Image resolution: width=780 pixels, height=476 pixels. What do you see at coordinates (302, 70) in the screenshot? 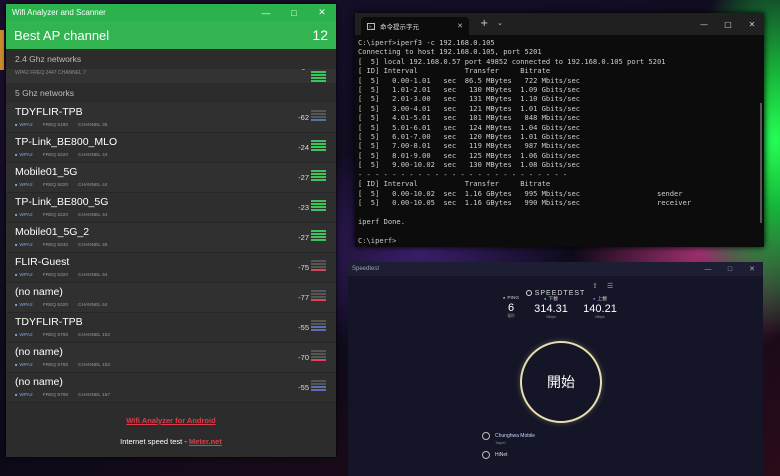
I see `signal-level: -5` at bounding box center [302, 70].